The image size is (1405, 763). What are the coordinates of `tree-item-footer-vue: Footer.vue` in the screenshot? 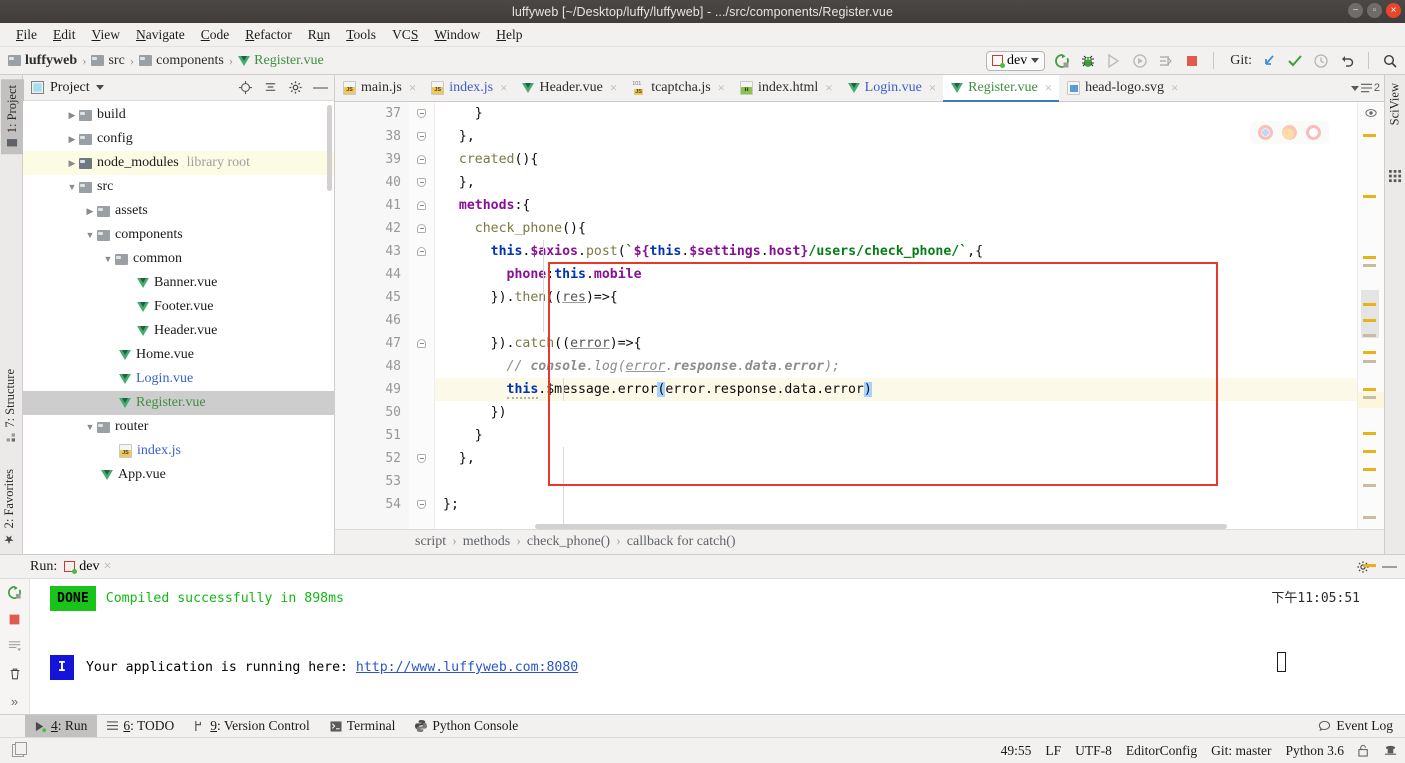 It's located at (178, 307).